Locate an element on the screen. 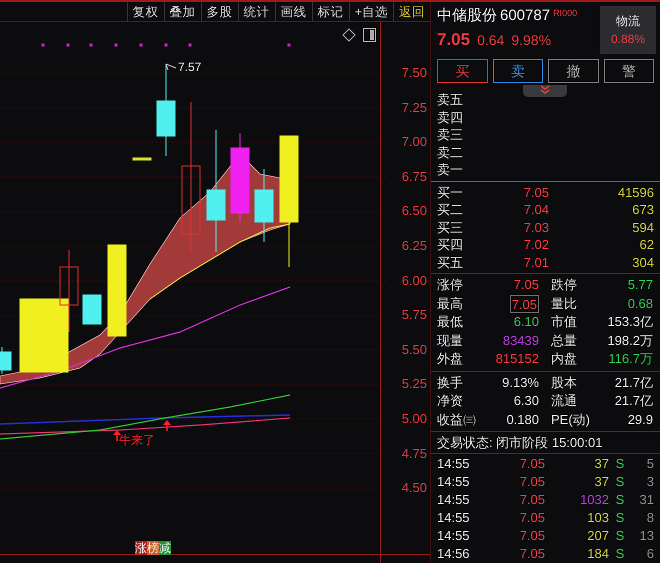 Image resolution: width=660 pixels, height=563 pixels. price-axis-label: 6.00 is located at coordinates (414, 280).